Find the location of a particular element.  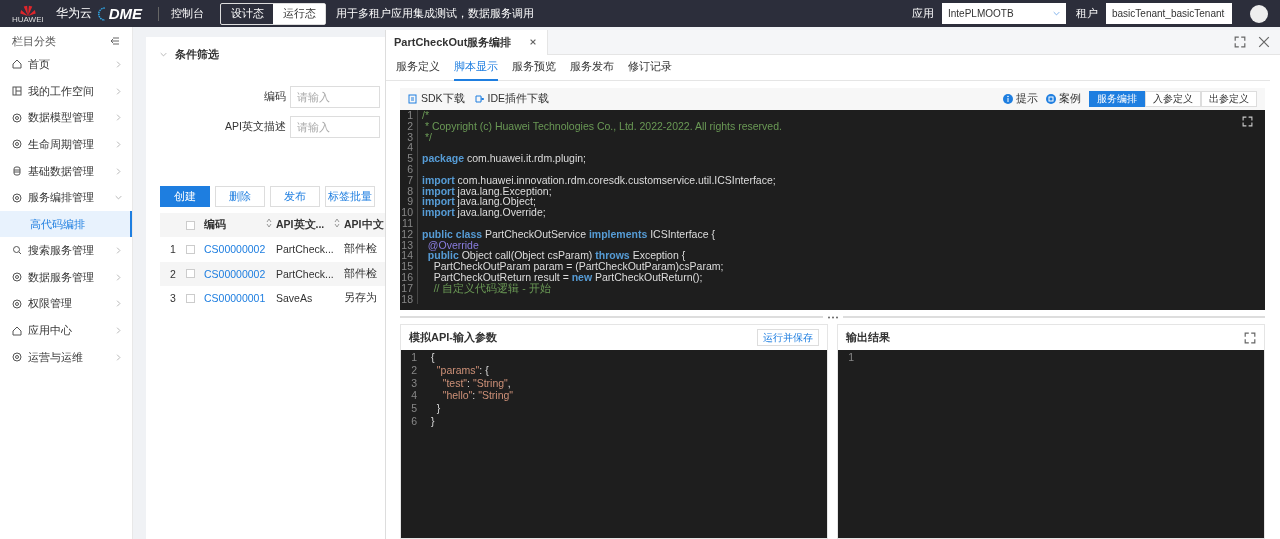

toolbar-link: SDK下载 is located at coordinates (436, 99).